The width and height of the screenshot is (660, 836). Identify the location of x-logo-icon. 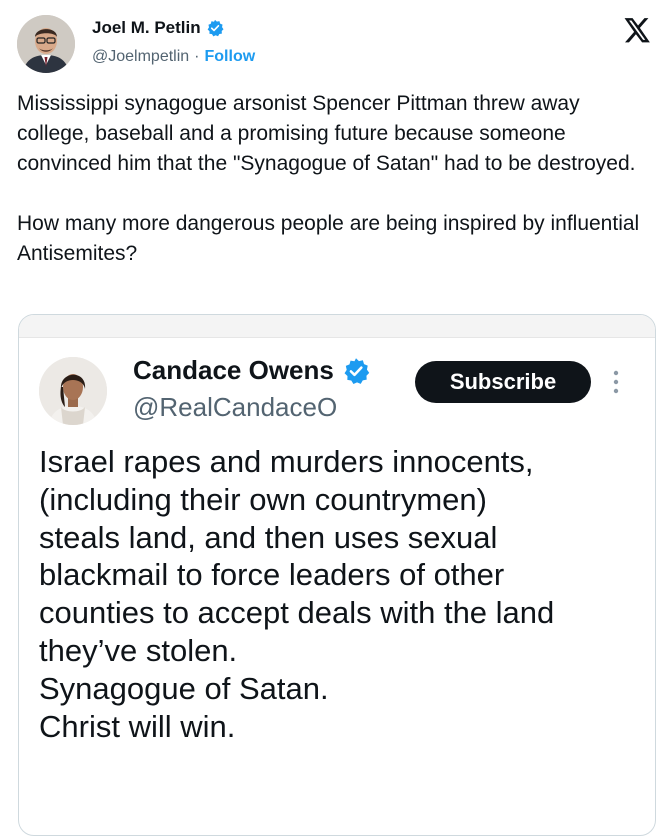
(637, 30).